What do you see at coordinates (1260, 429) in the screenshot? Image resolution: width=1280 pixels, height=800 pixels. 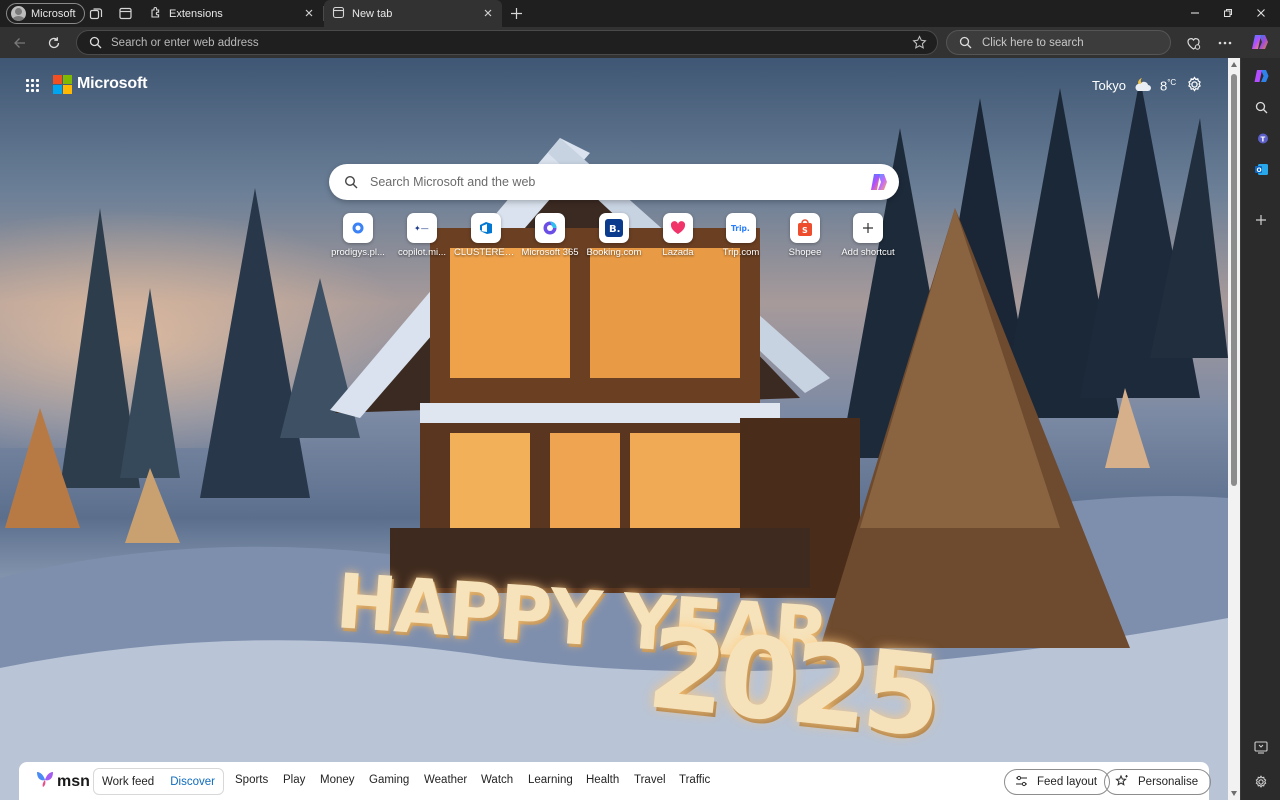 I see `edge-sidebar: T O` at bounding box center [1260, 429].